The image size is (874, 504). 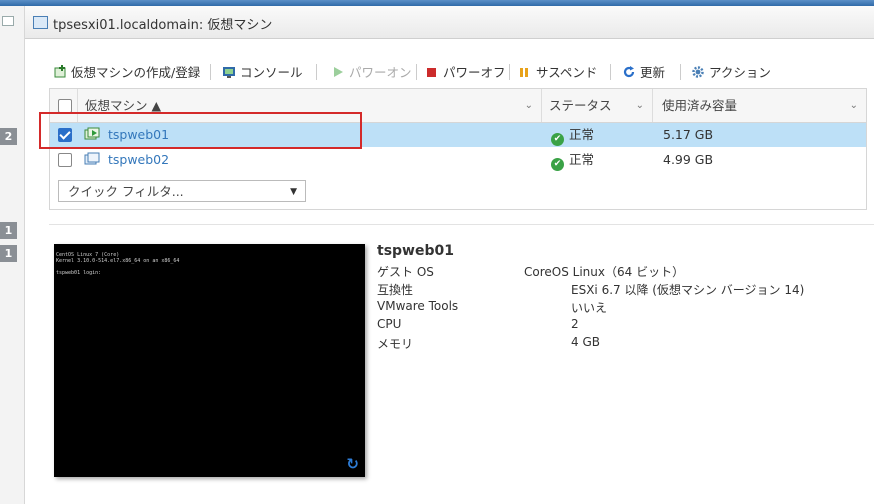 What do you see at coordinates (567, 72) in the screenshot?
I see `suspend-label: サスペンド` at bounding box center [567, 72].